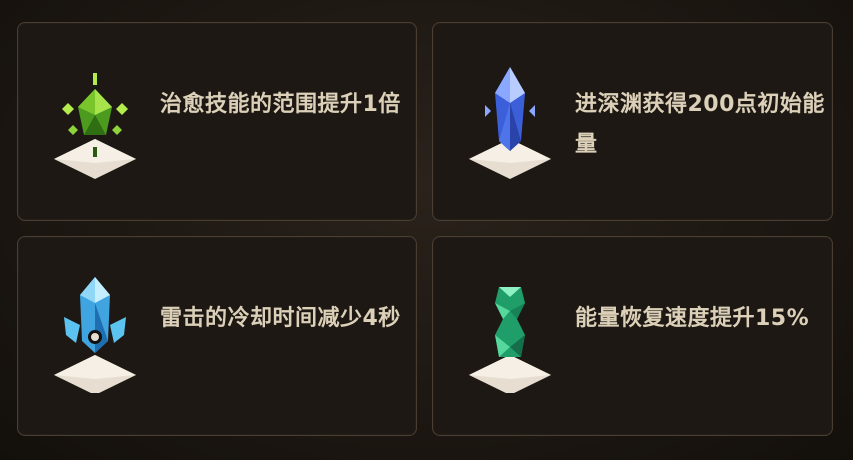  I want to click on emerald-energy-crystal-icon, so click(510, 334).